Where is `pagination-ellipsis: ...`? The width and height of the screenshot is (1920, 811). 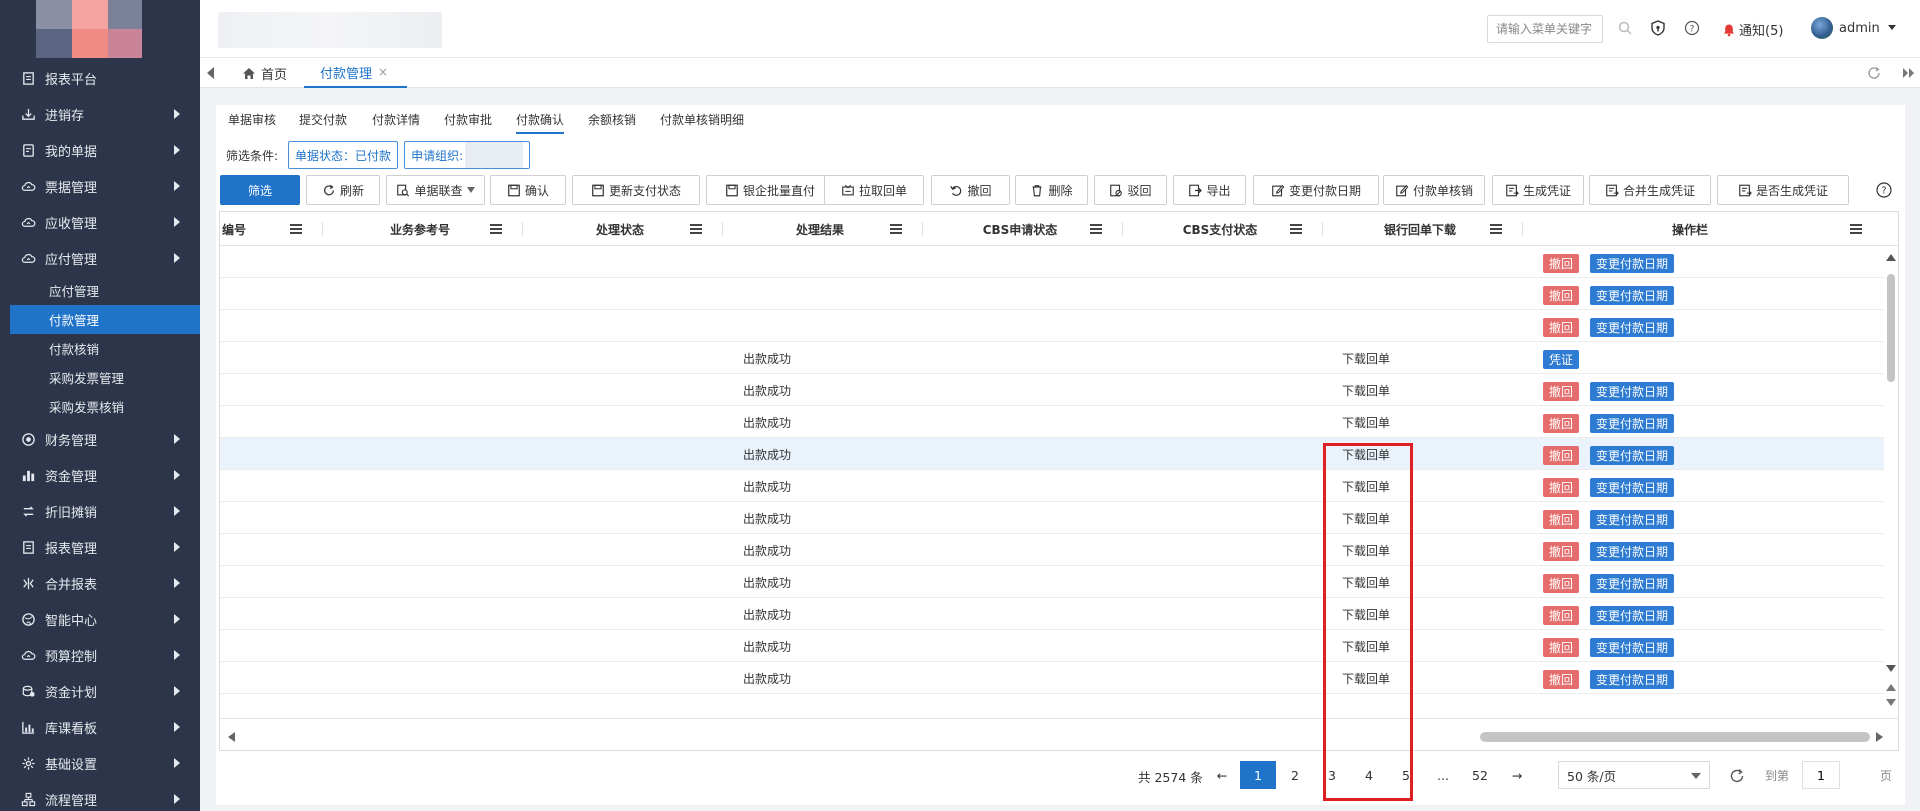 pagination-ellipsis: ... is located at coordinates (1443, 775).